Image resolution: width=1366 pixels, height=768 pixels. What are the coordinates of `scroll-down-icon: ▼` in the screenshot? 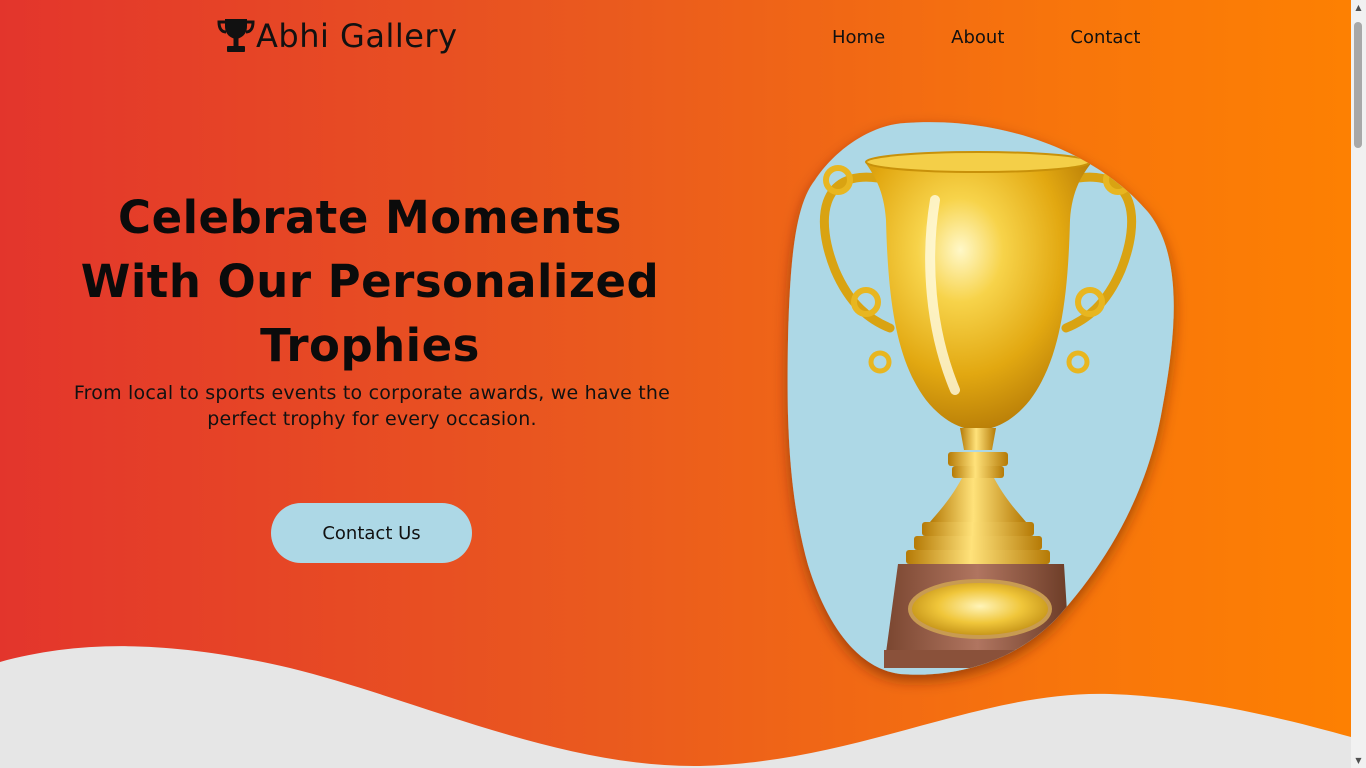 It's located at (1358, 760).